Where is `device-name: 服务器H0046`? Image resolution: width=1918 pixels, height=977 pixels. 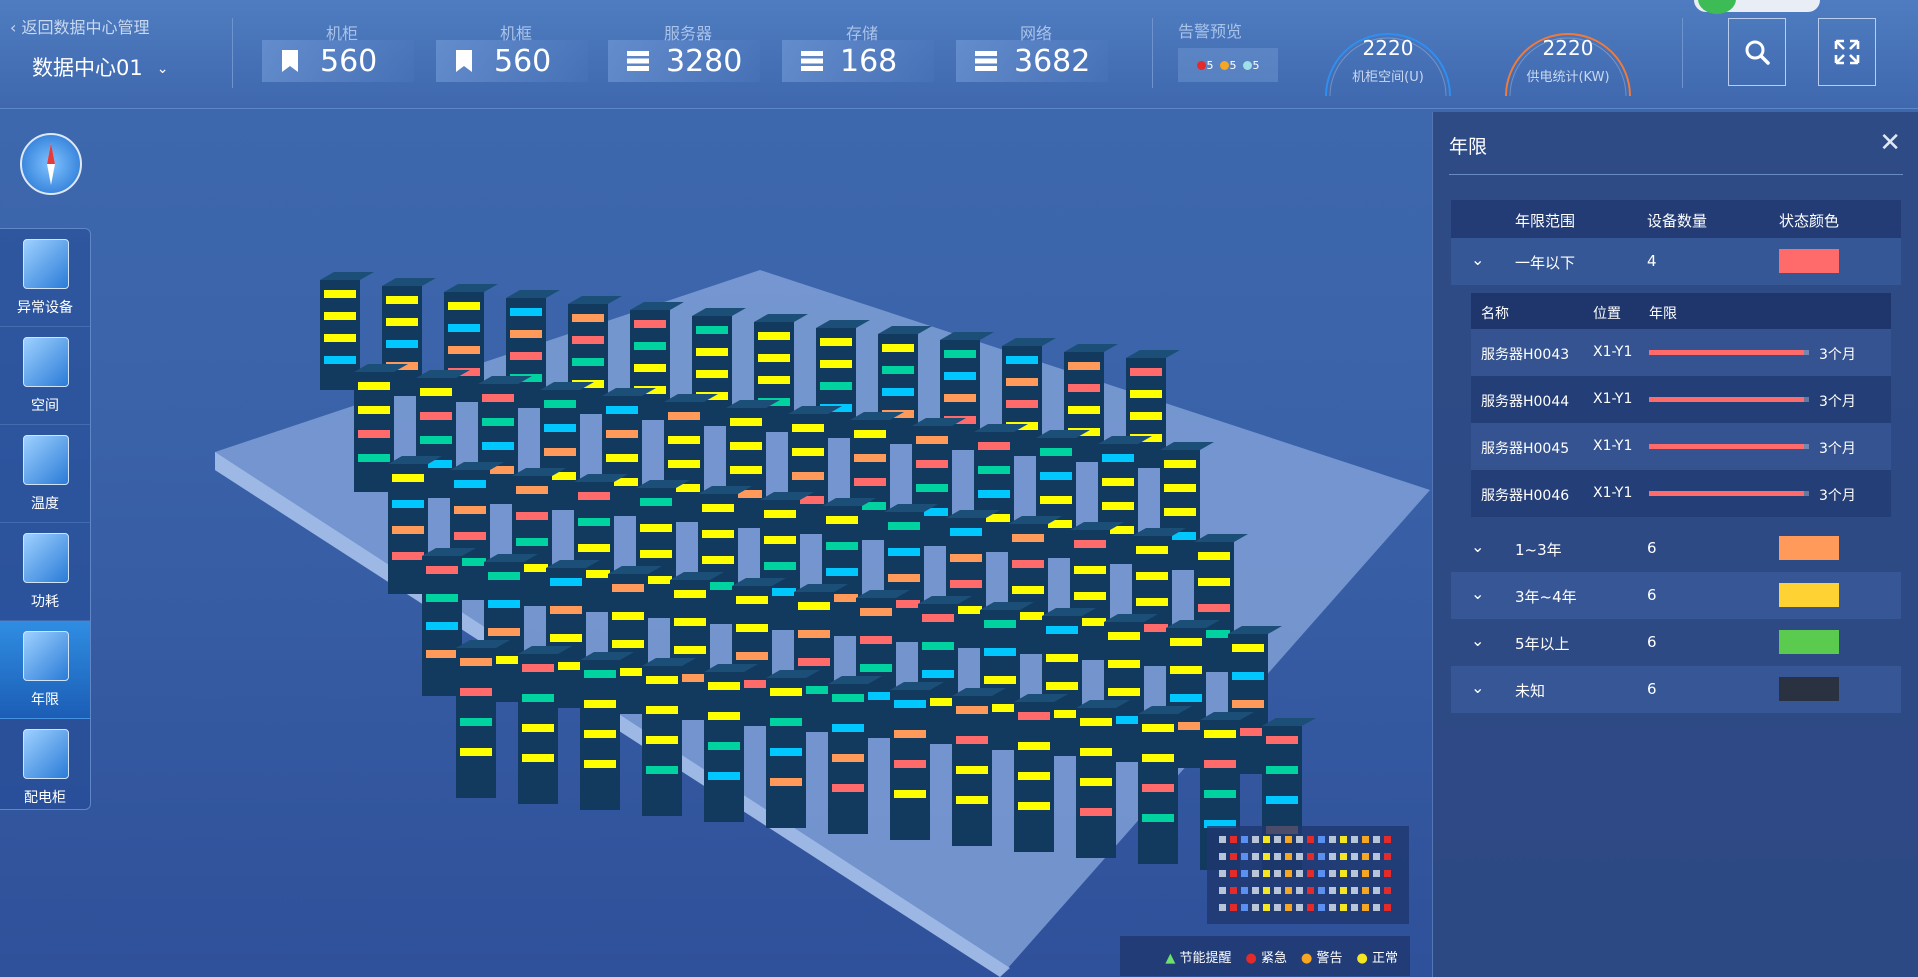
device-name: 服务器H0046 is located at coordinates (1525, 496).